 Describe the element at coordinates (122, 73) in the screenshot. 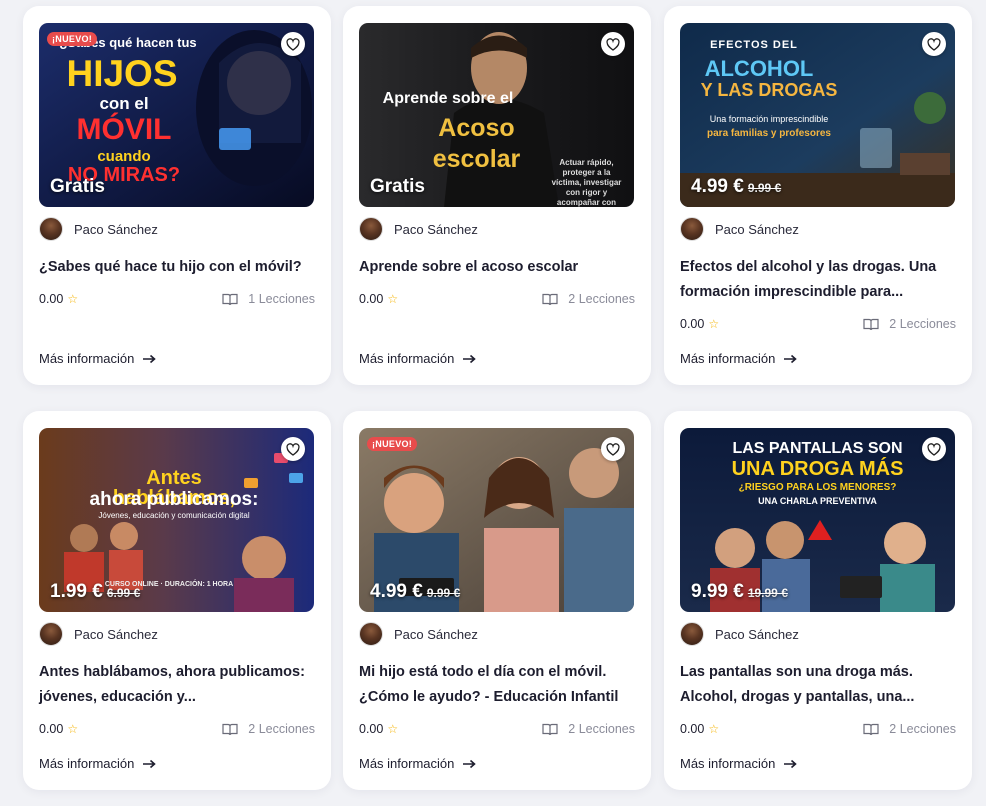

I see `thumb-text: HIJOS` at that location.